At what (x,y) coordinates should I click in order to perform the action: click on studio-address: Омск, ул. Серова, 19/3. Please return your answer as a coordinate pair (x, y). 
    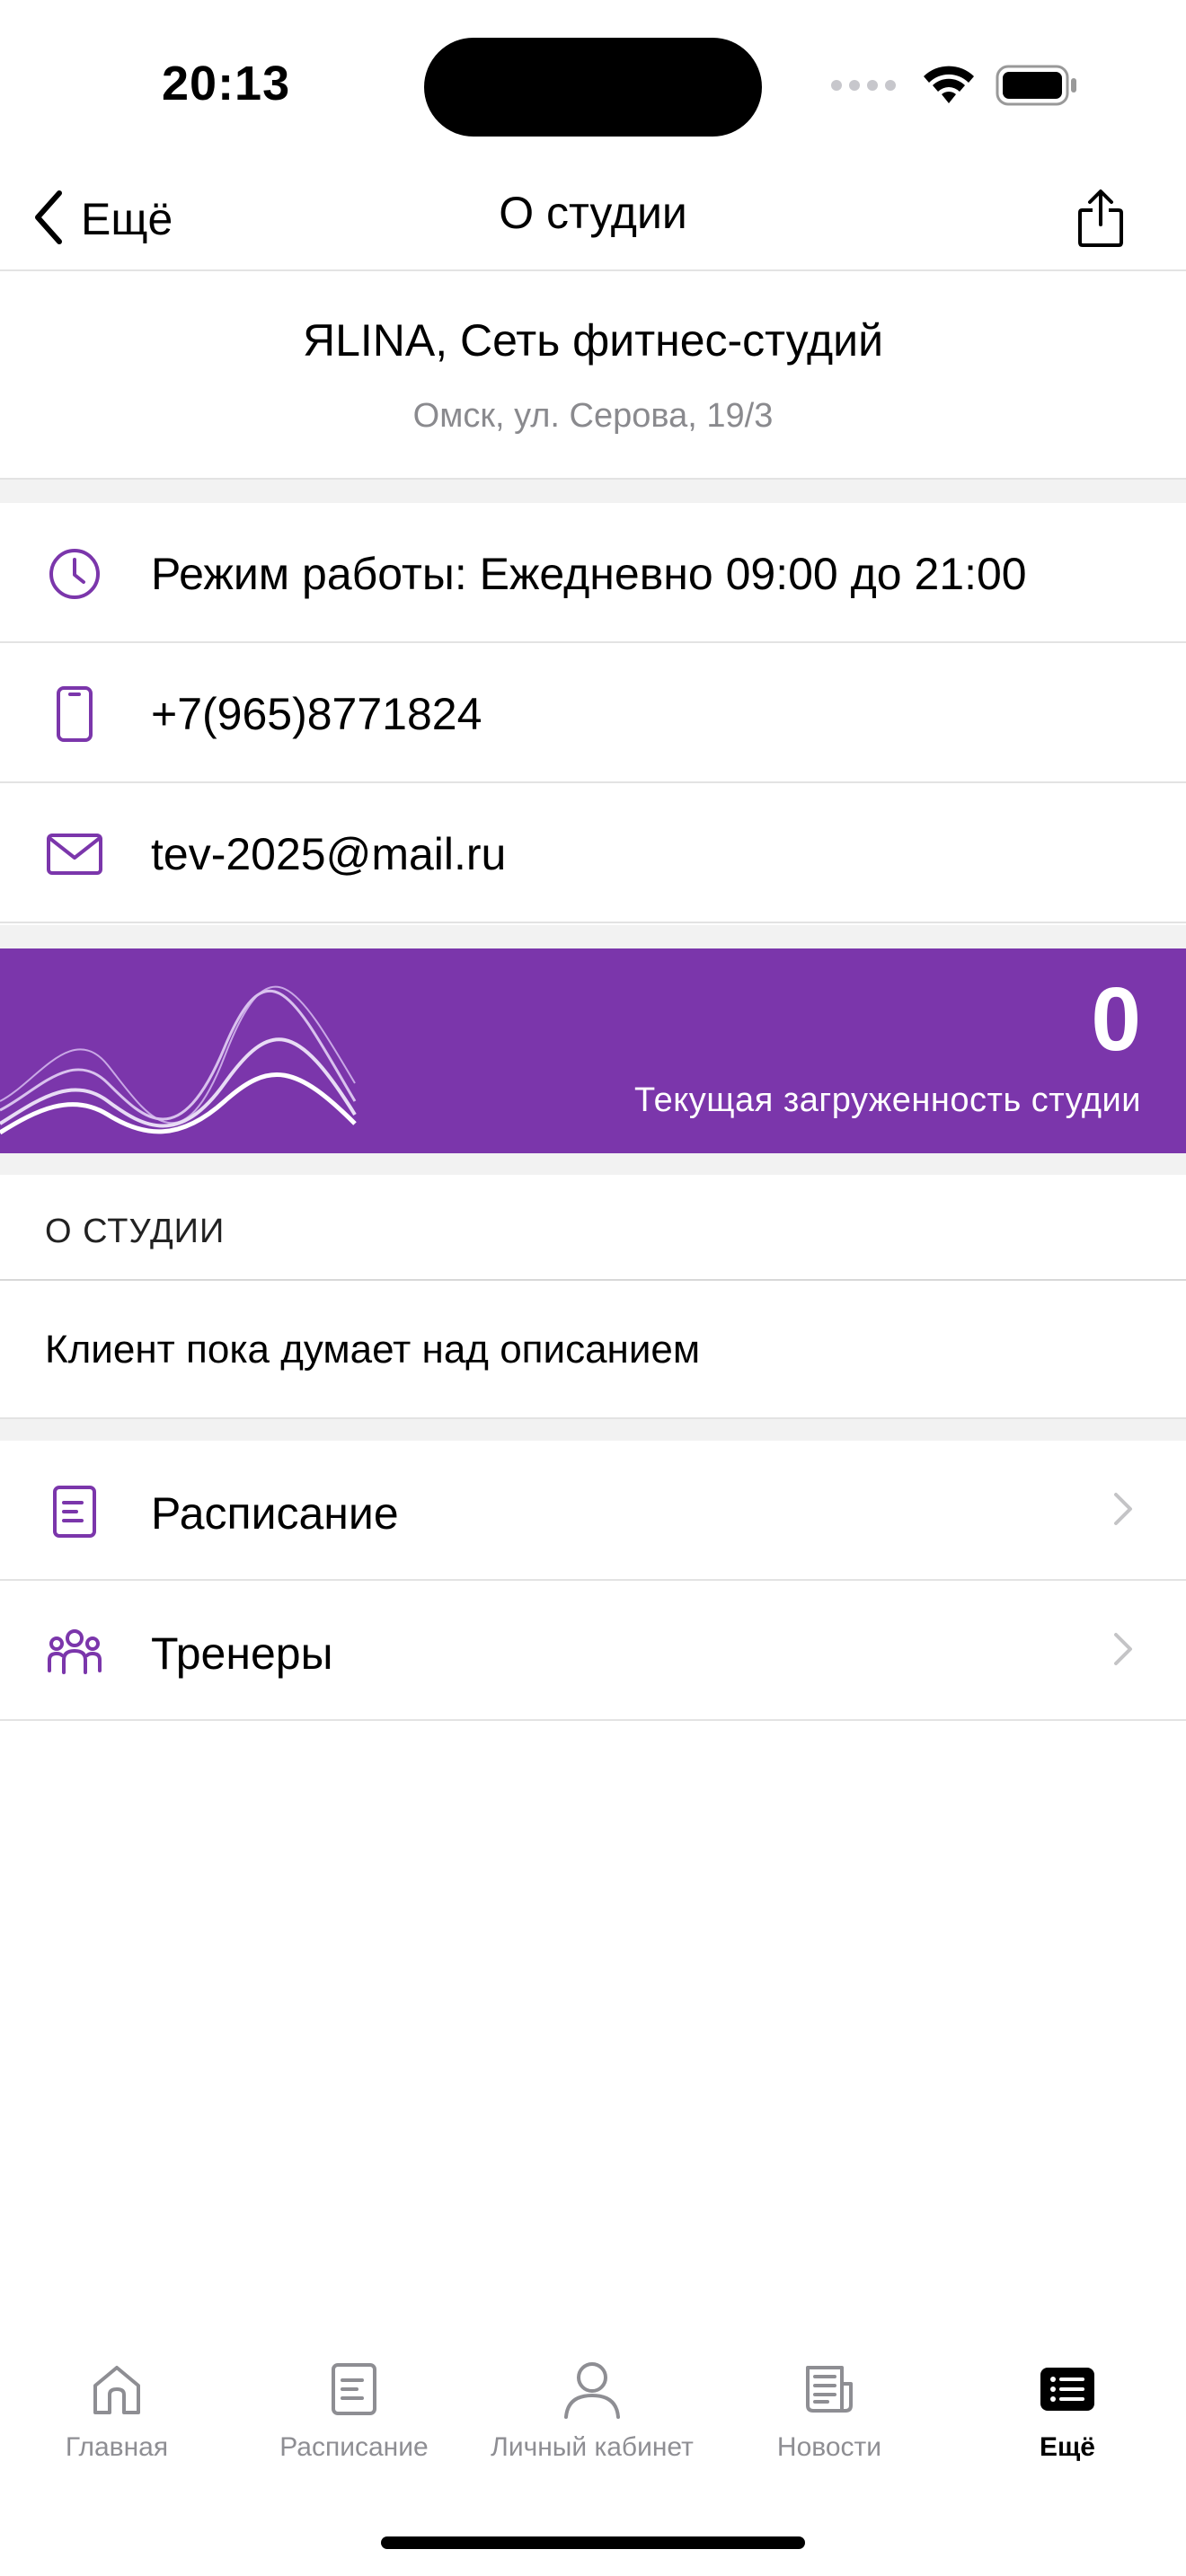
    Looking at the image, I should click on (593, 416).